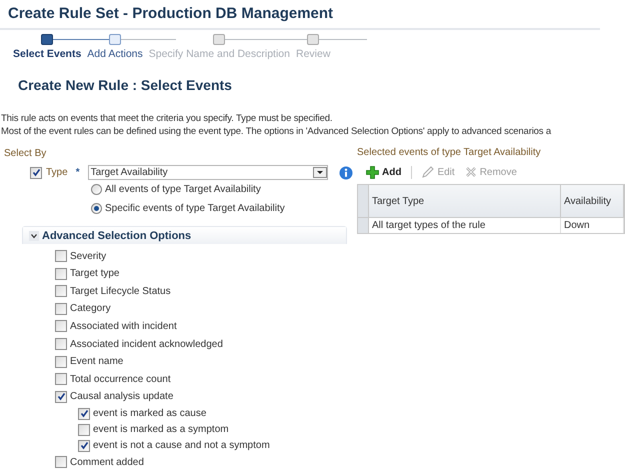  What do you see at coordinates (123, 327) in the screenshot?
I see `option-label: Associated with incident` at bounding box center [123, 327].